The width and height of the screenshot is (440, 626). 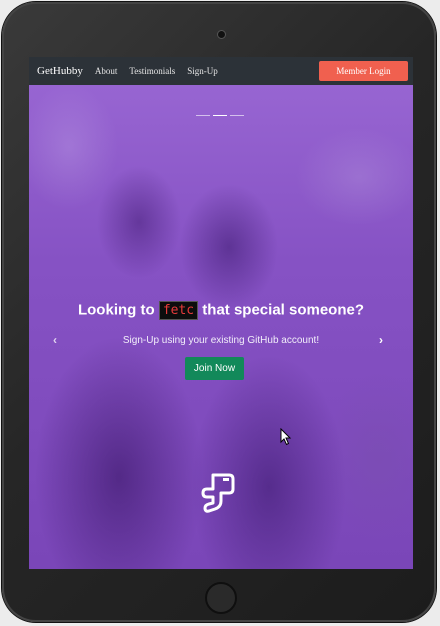 What do you see at coordinates (283, 310) in the screenshot?
I see `headline-text-after: that special someone?` at bounding box center [283, 310].